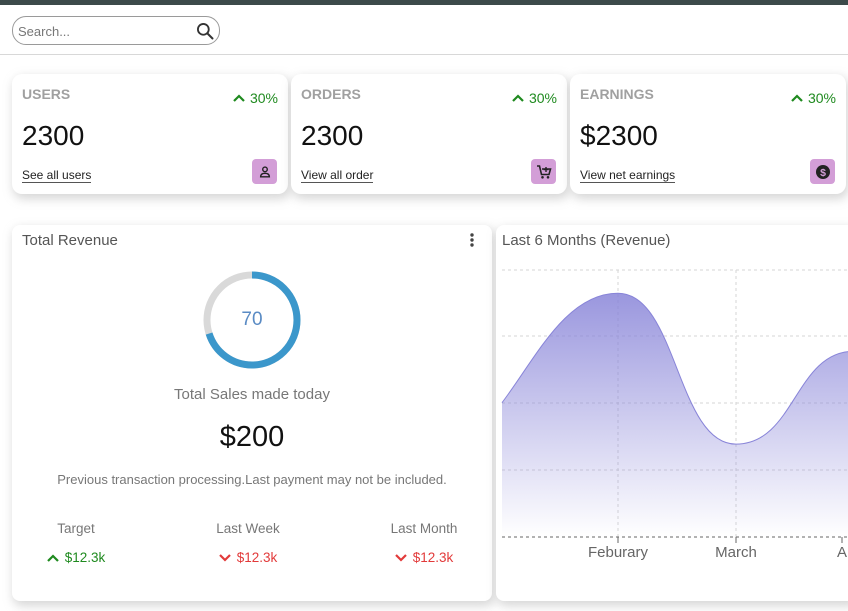 This screenshot has height=611, width=848. I want to click on card-title: Total Revenue, so click(70, 240).